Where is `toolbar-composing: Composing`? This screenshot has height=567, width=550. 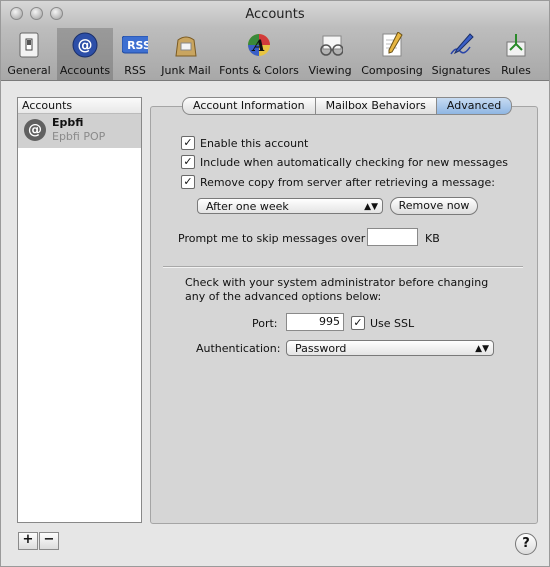
toolbar-composing: Composing is located at coordinates (392, 54).